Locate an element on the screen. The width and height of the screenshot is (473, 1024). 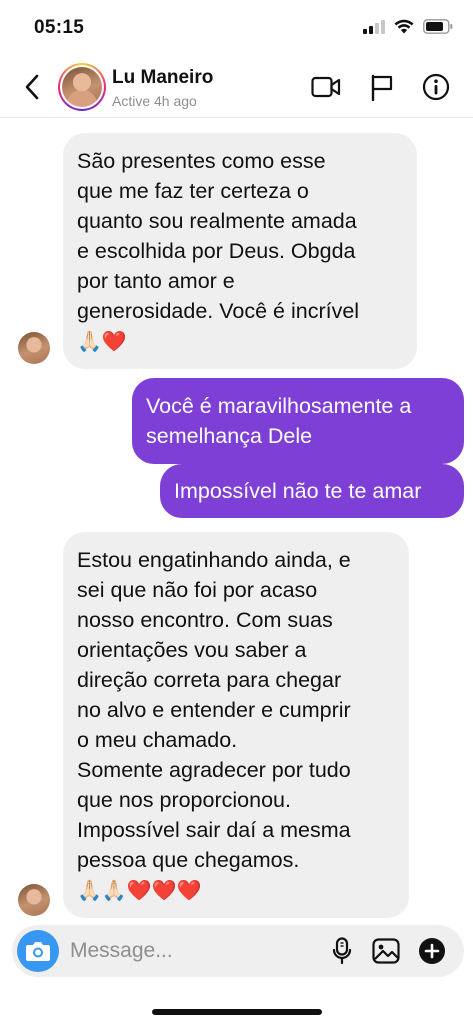
chat-header: Lu Maneiro Active 4h ago is located at coordinates (236, 87).